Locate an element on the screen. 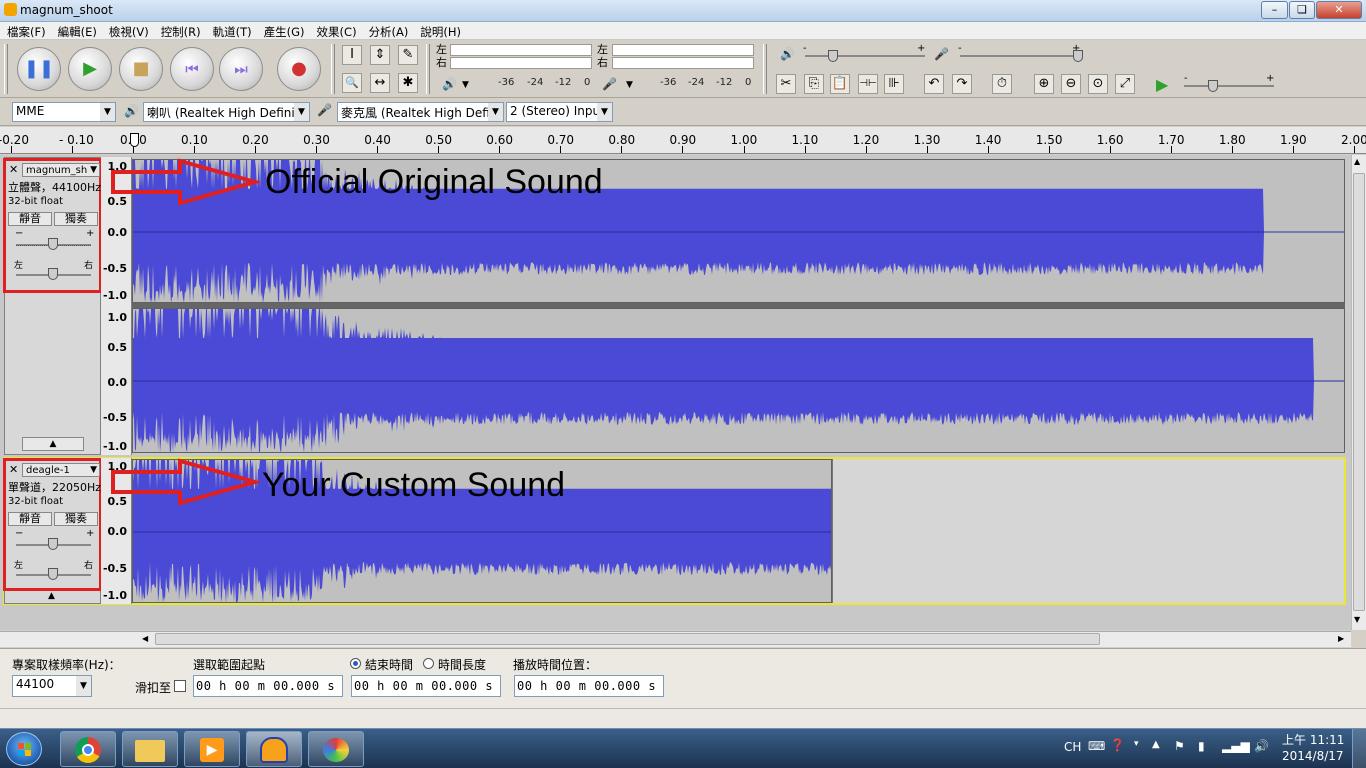 The height and width of the screenshot is (768, 1366). keyboard-icon: ⌨ is located at coordinates (1096, 746).